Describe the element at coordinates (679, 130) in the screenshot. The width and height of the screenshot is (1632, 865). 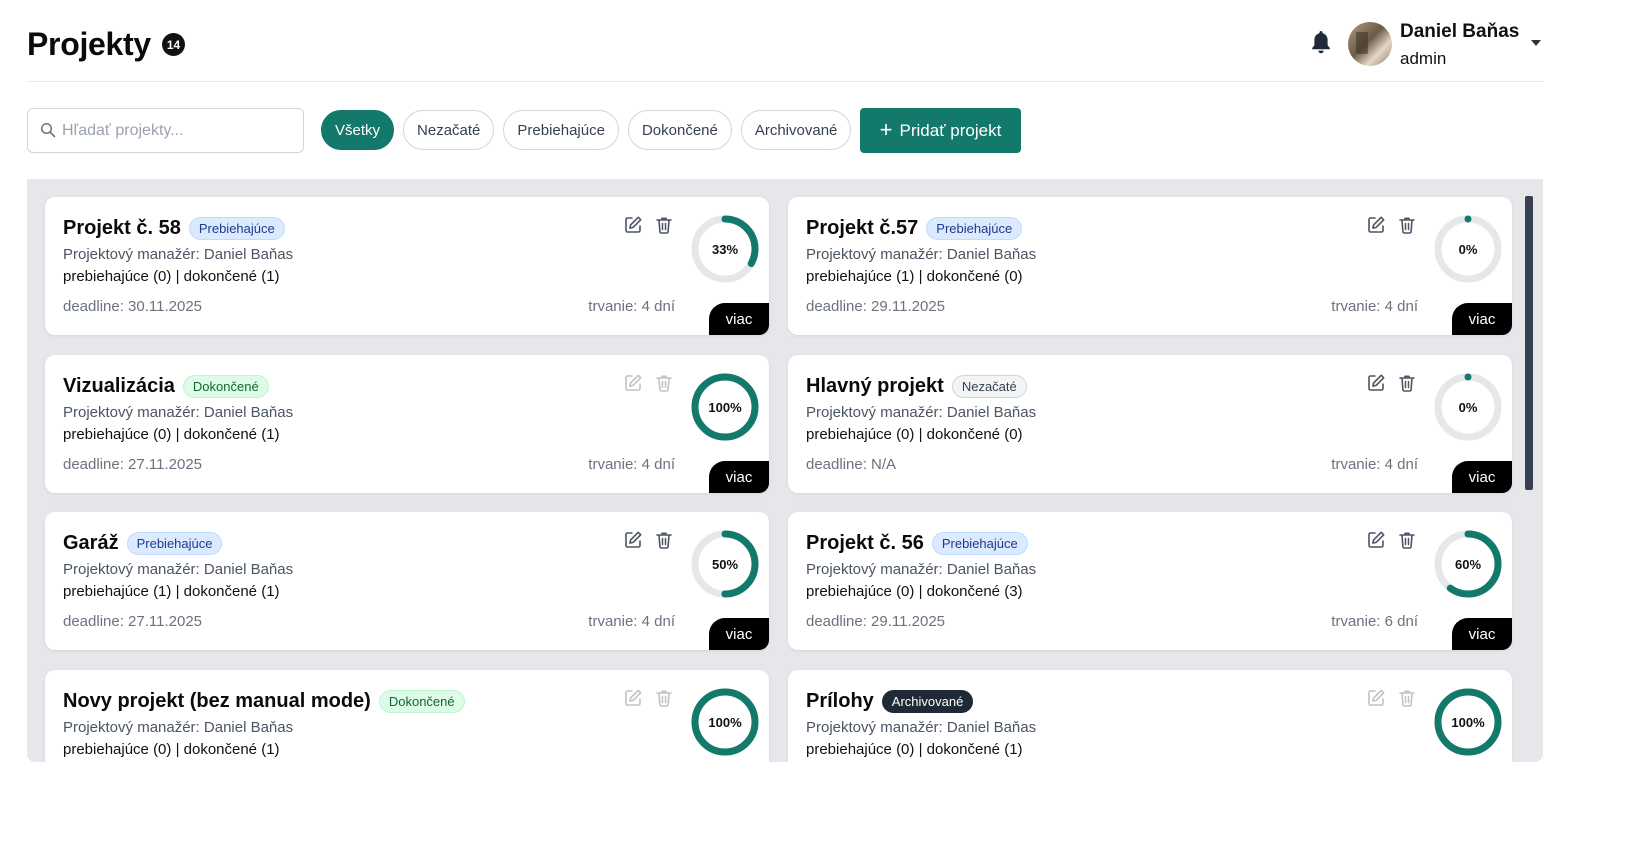
I see `filter-completed: Dokončené` at that location.